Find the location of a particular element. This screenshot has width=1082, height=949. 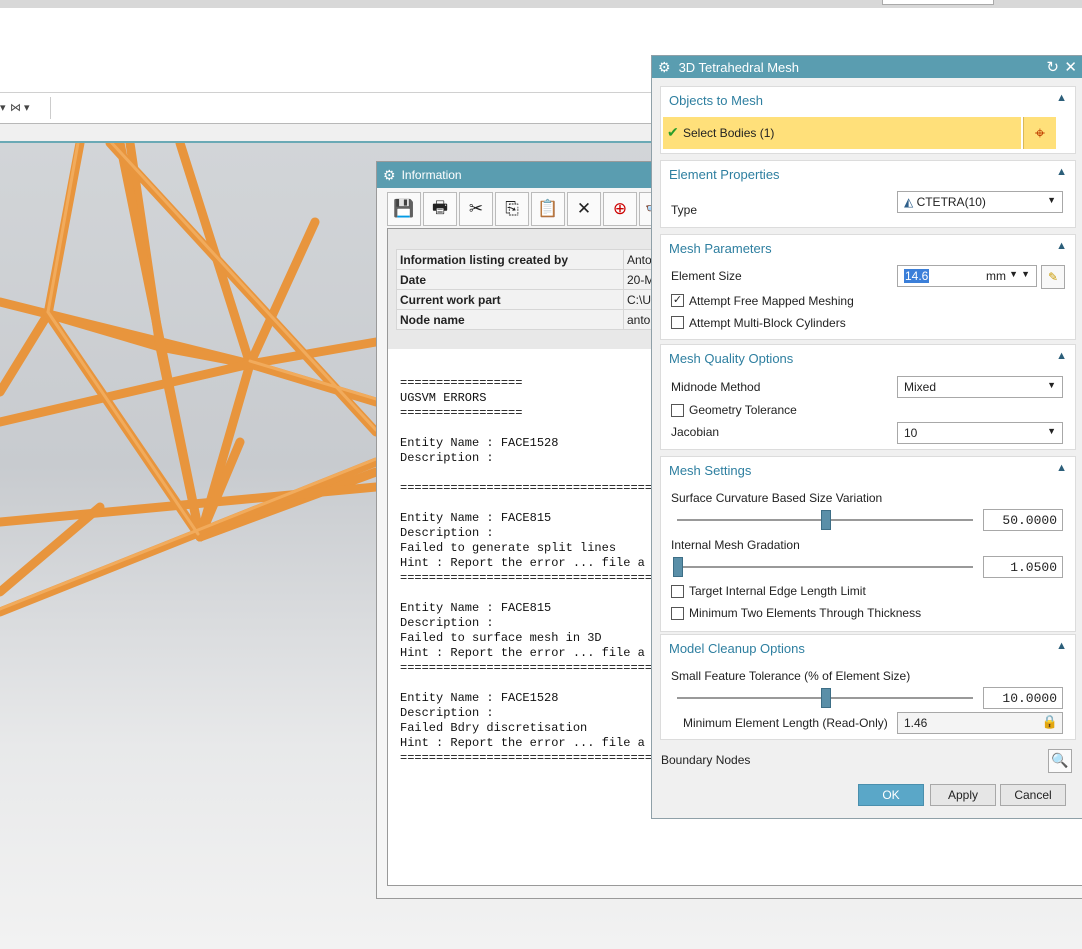

section-header: Model Cleanup Options is located at coordinates (737, 648).